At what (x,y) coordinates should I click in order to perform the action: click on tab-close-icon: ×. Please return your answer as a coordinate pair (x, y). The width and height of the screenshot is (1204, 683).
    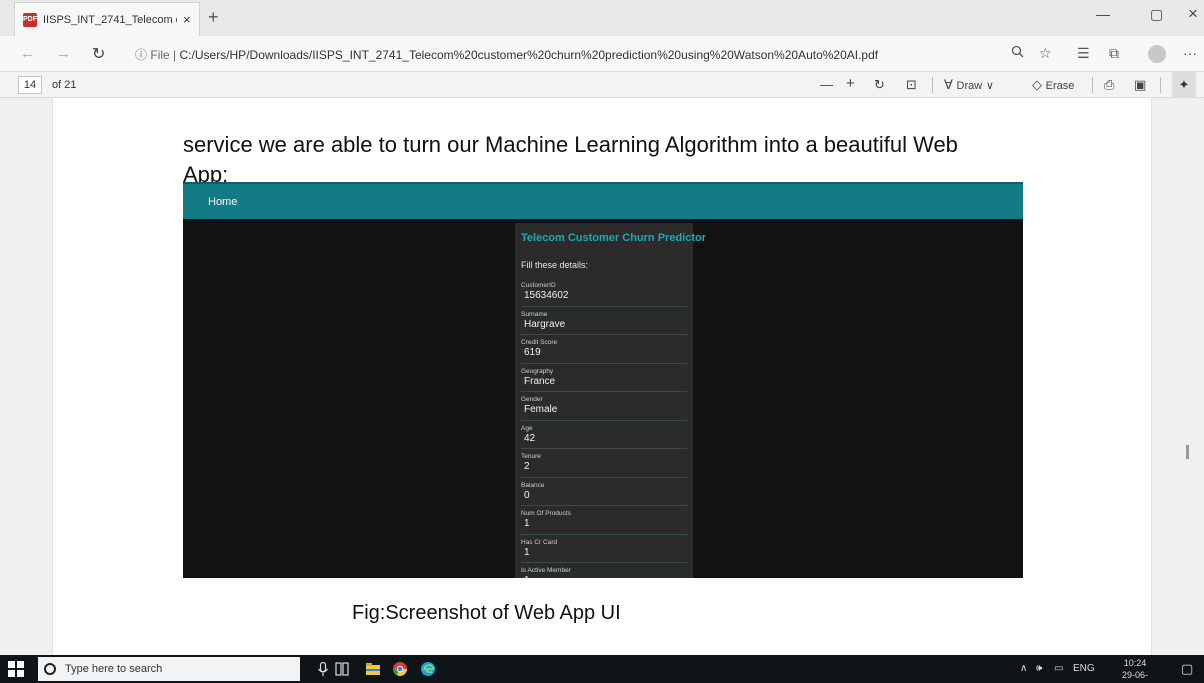
    Looking at the image, I should click on (187, 19).